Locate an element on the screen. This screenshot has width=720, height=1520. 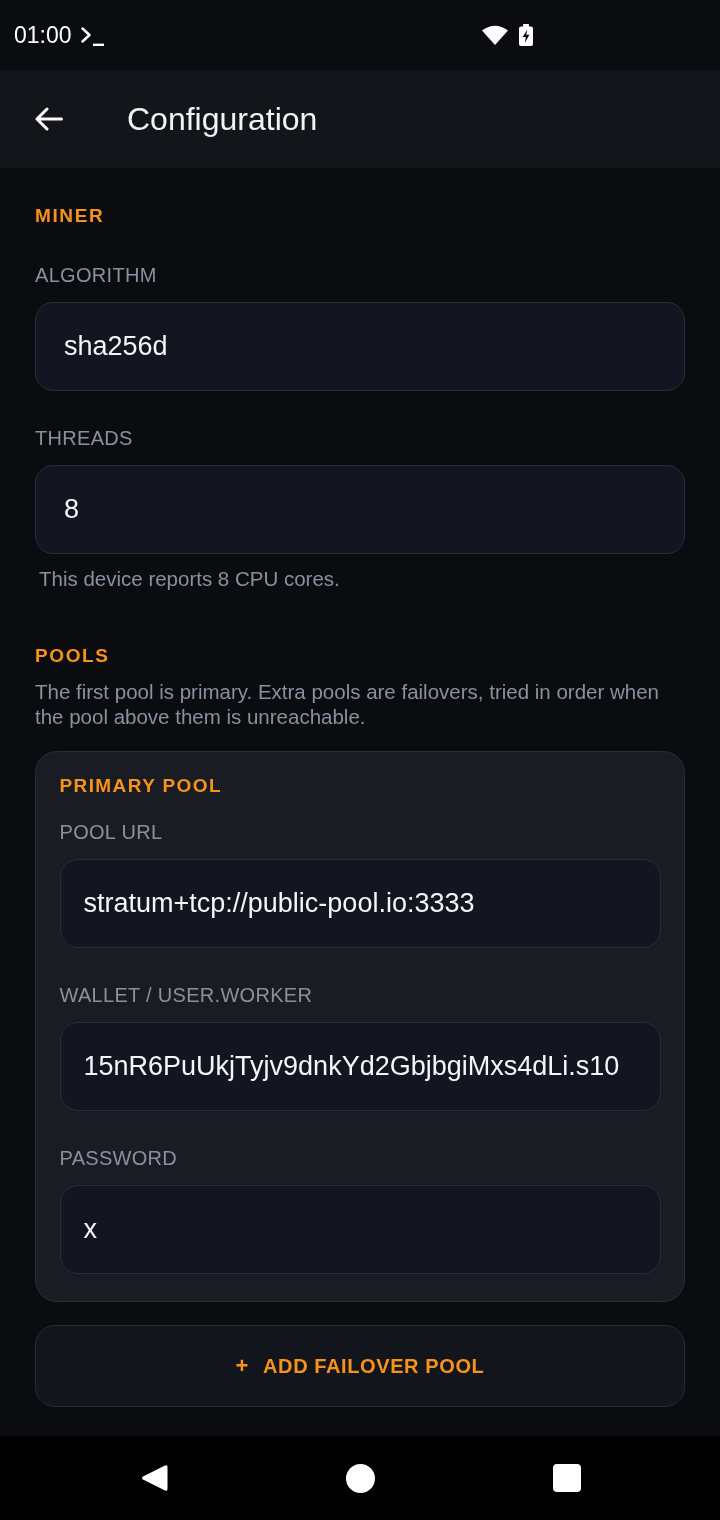
field-label: WALLET / USER.WORKER is located at coordinates (186, 995).